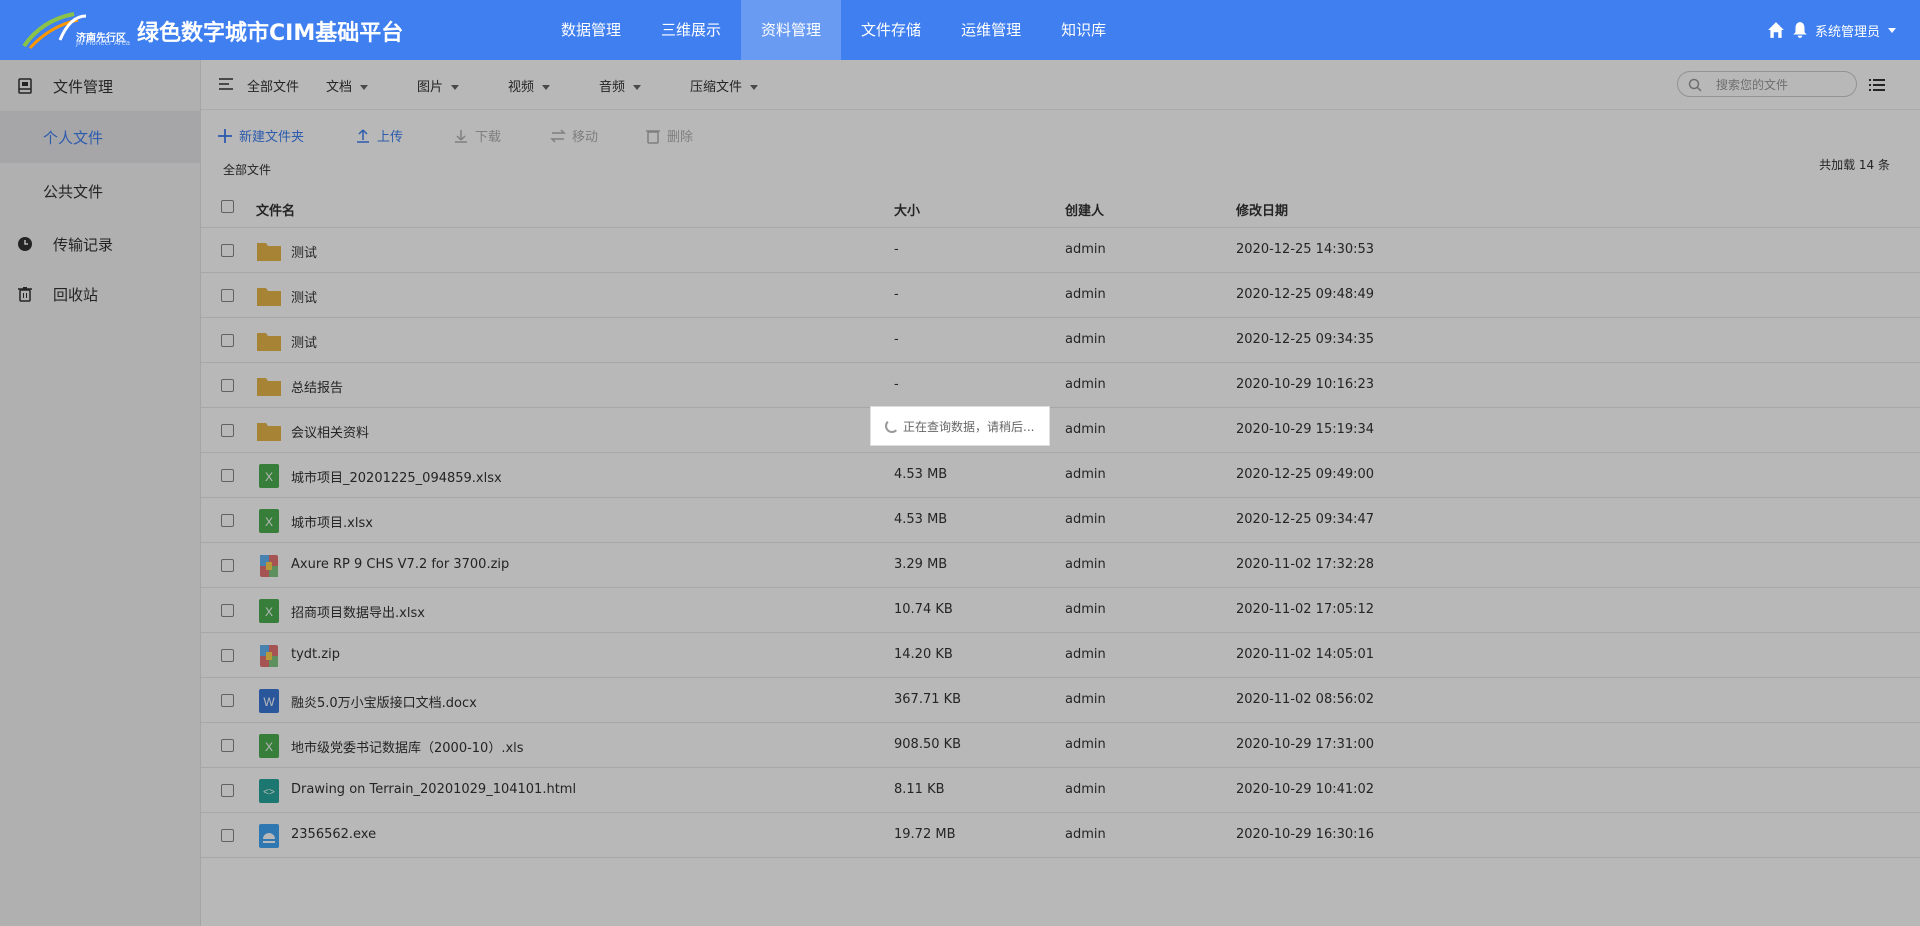  Describe the element at coordinates (991, 30) in the screenshot. I see `nav-operations: 运维管理` at that location.